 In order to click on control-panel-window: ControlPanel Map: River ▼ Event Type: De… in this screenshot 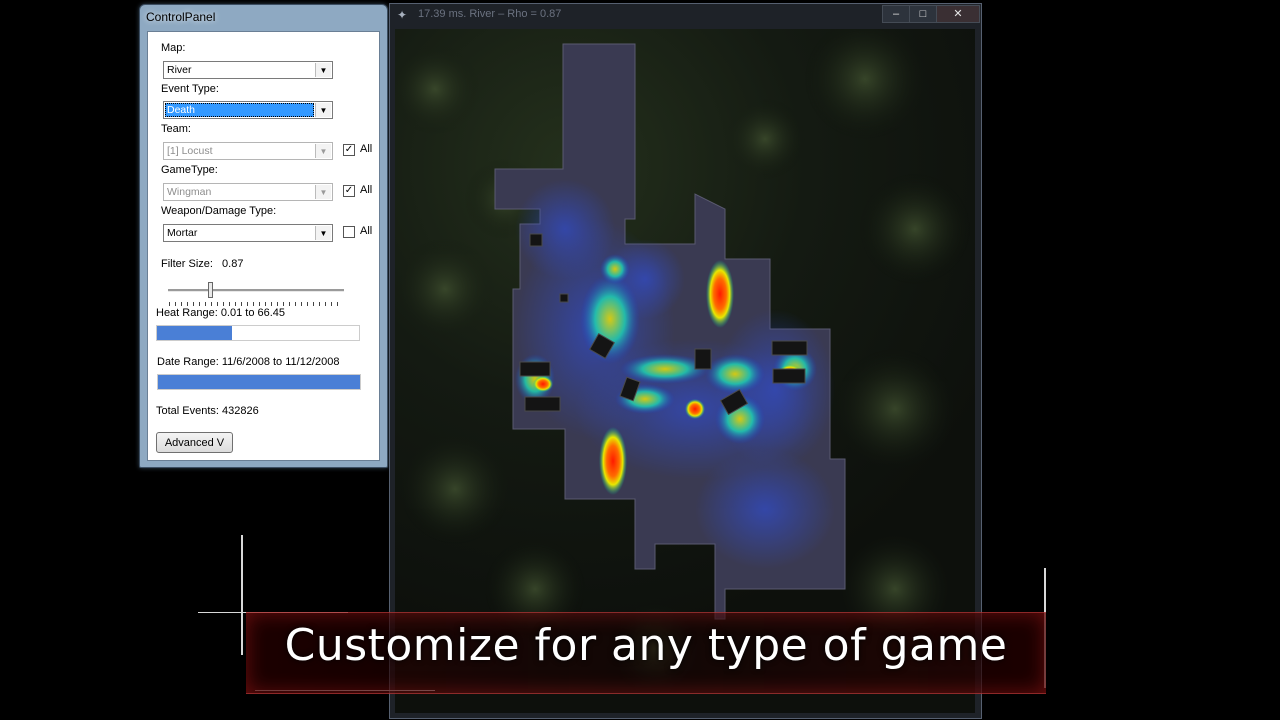, I will do `click(263, 236)`.